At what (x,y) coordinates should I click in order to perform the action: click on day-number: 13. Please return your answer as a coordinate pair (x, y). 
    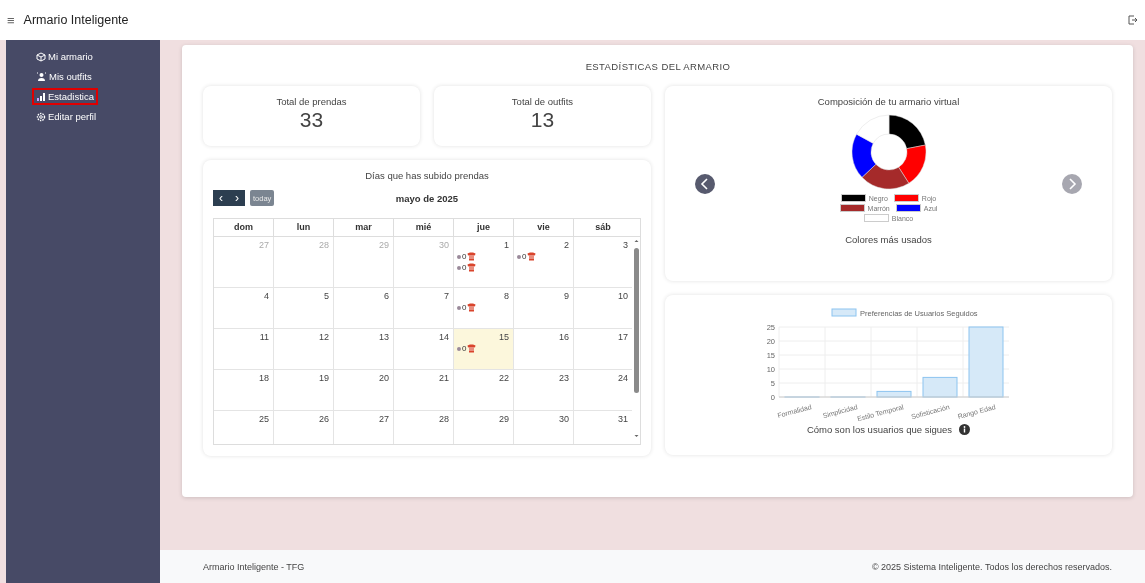
    Looking at the image, I should click on (384, 337).